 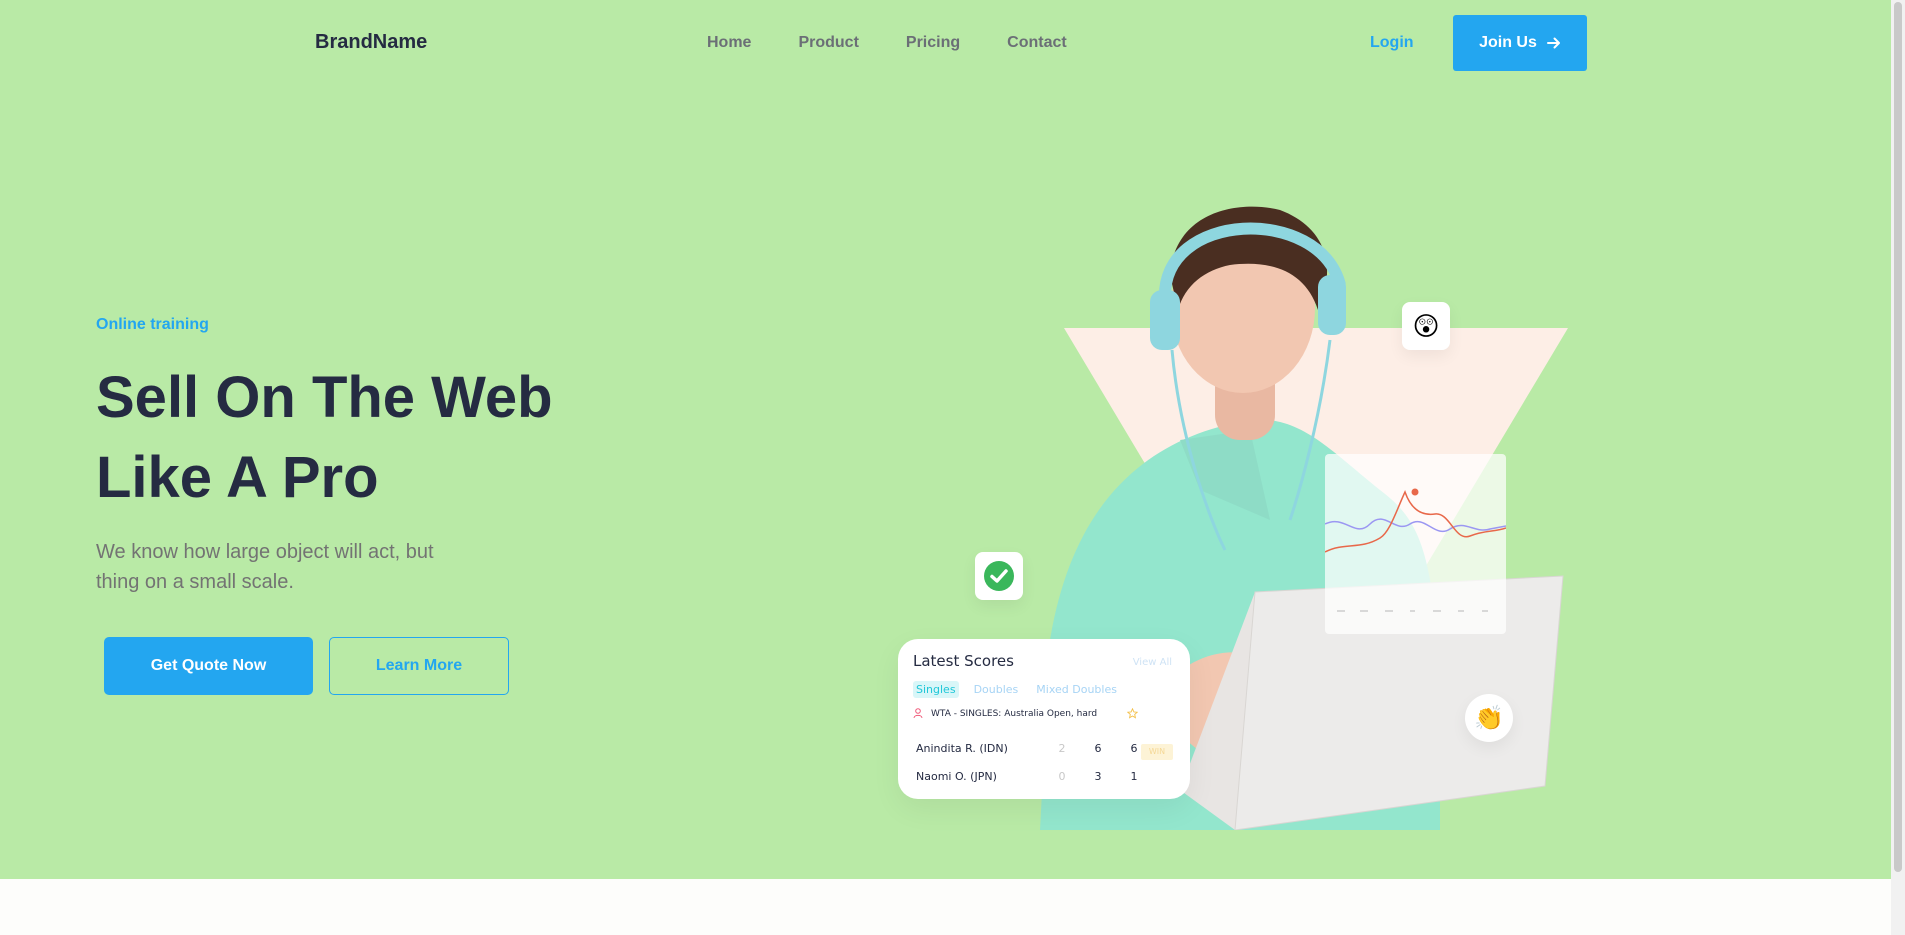 I want to click on set-score: 3, so click(x=1098, y=776).